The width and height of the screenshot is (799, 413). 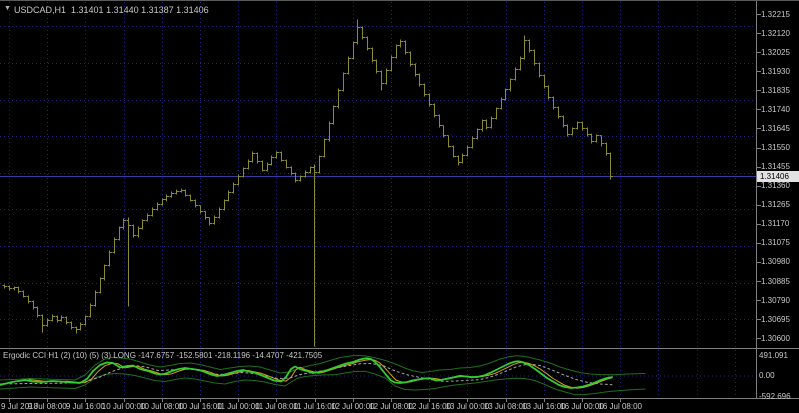 I want to click on price-axis-label: 1.32215, so click(x=775, y=14).